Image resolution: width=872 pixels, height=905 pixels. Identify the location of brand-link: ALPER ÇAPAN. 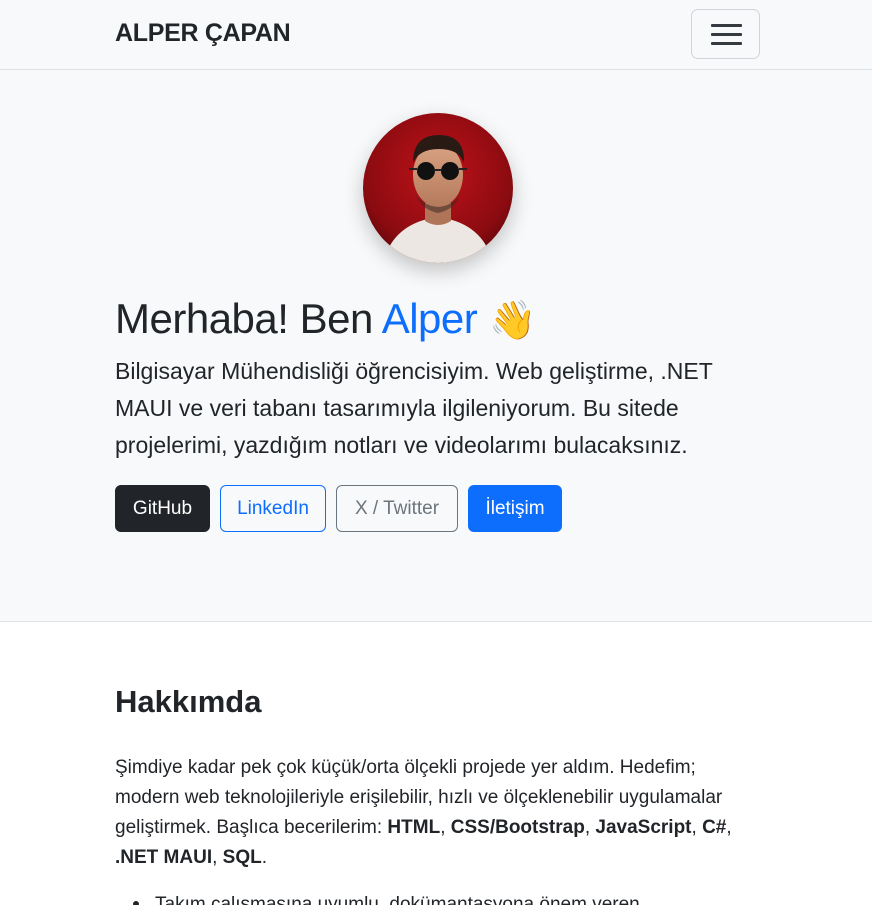
(203, 33).